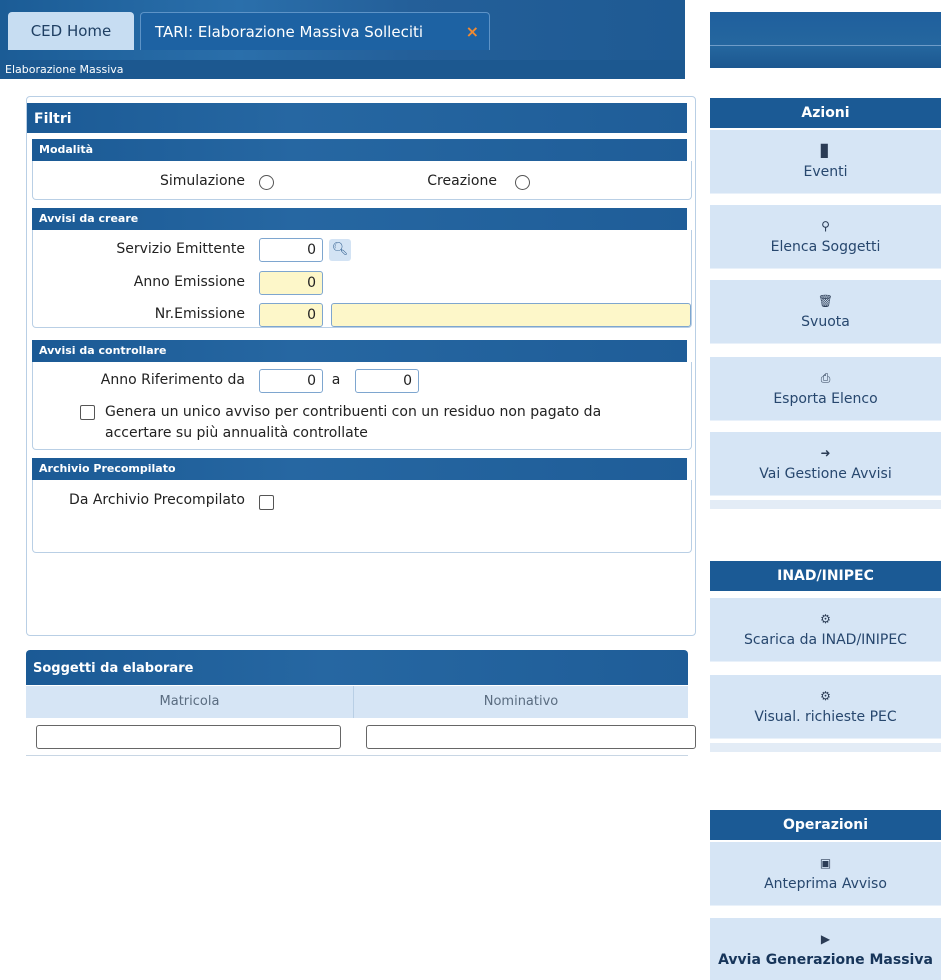 Image resolution: width=941 pixels, height=980 pixels. I want to click on filtri-header: Filtri, so click(357, 118).